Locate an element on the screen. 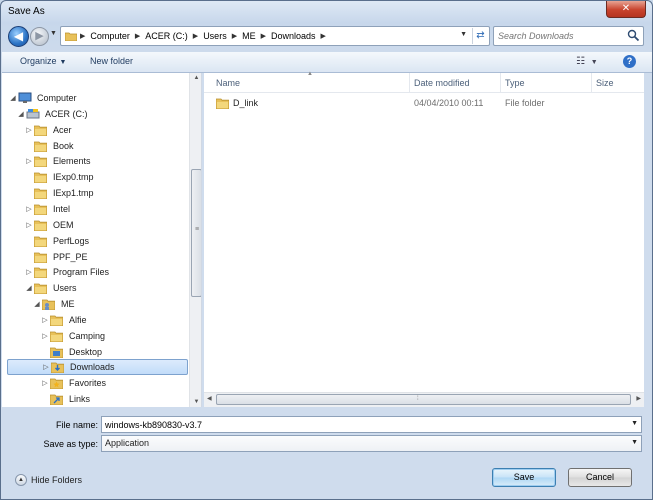 This screenshot has width=653, height=500. tree-item: IExp0.tmp is located at coordinates (59, 177).